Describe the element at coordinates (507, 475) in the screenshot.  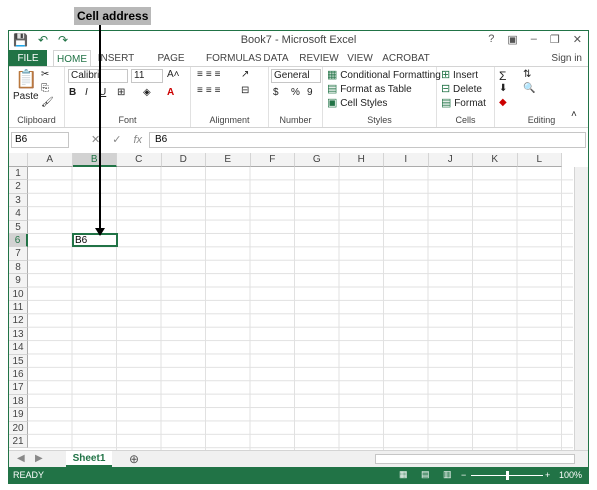
I see `zoom-slider-thumb` at that location.